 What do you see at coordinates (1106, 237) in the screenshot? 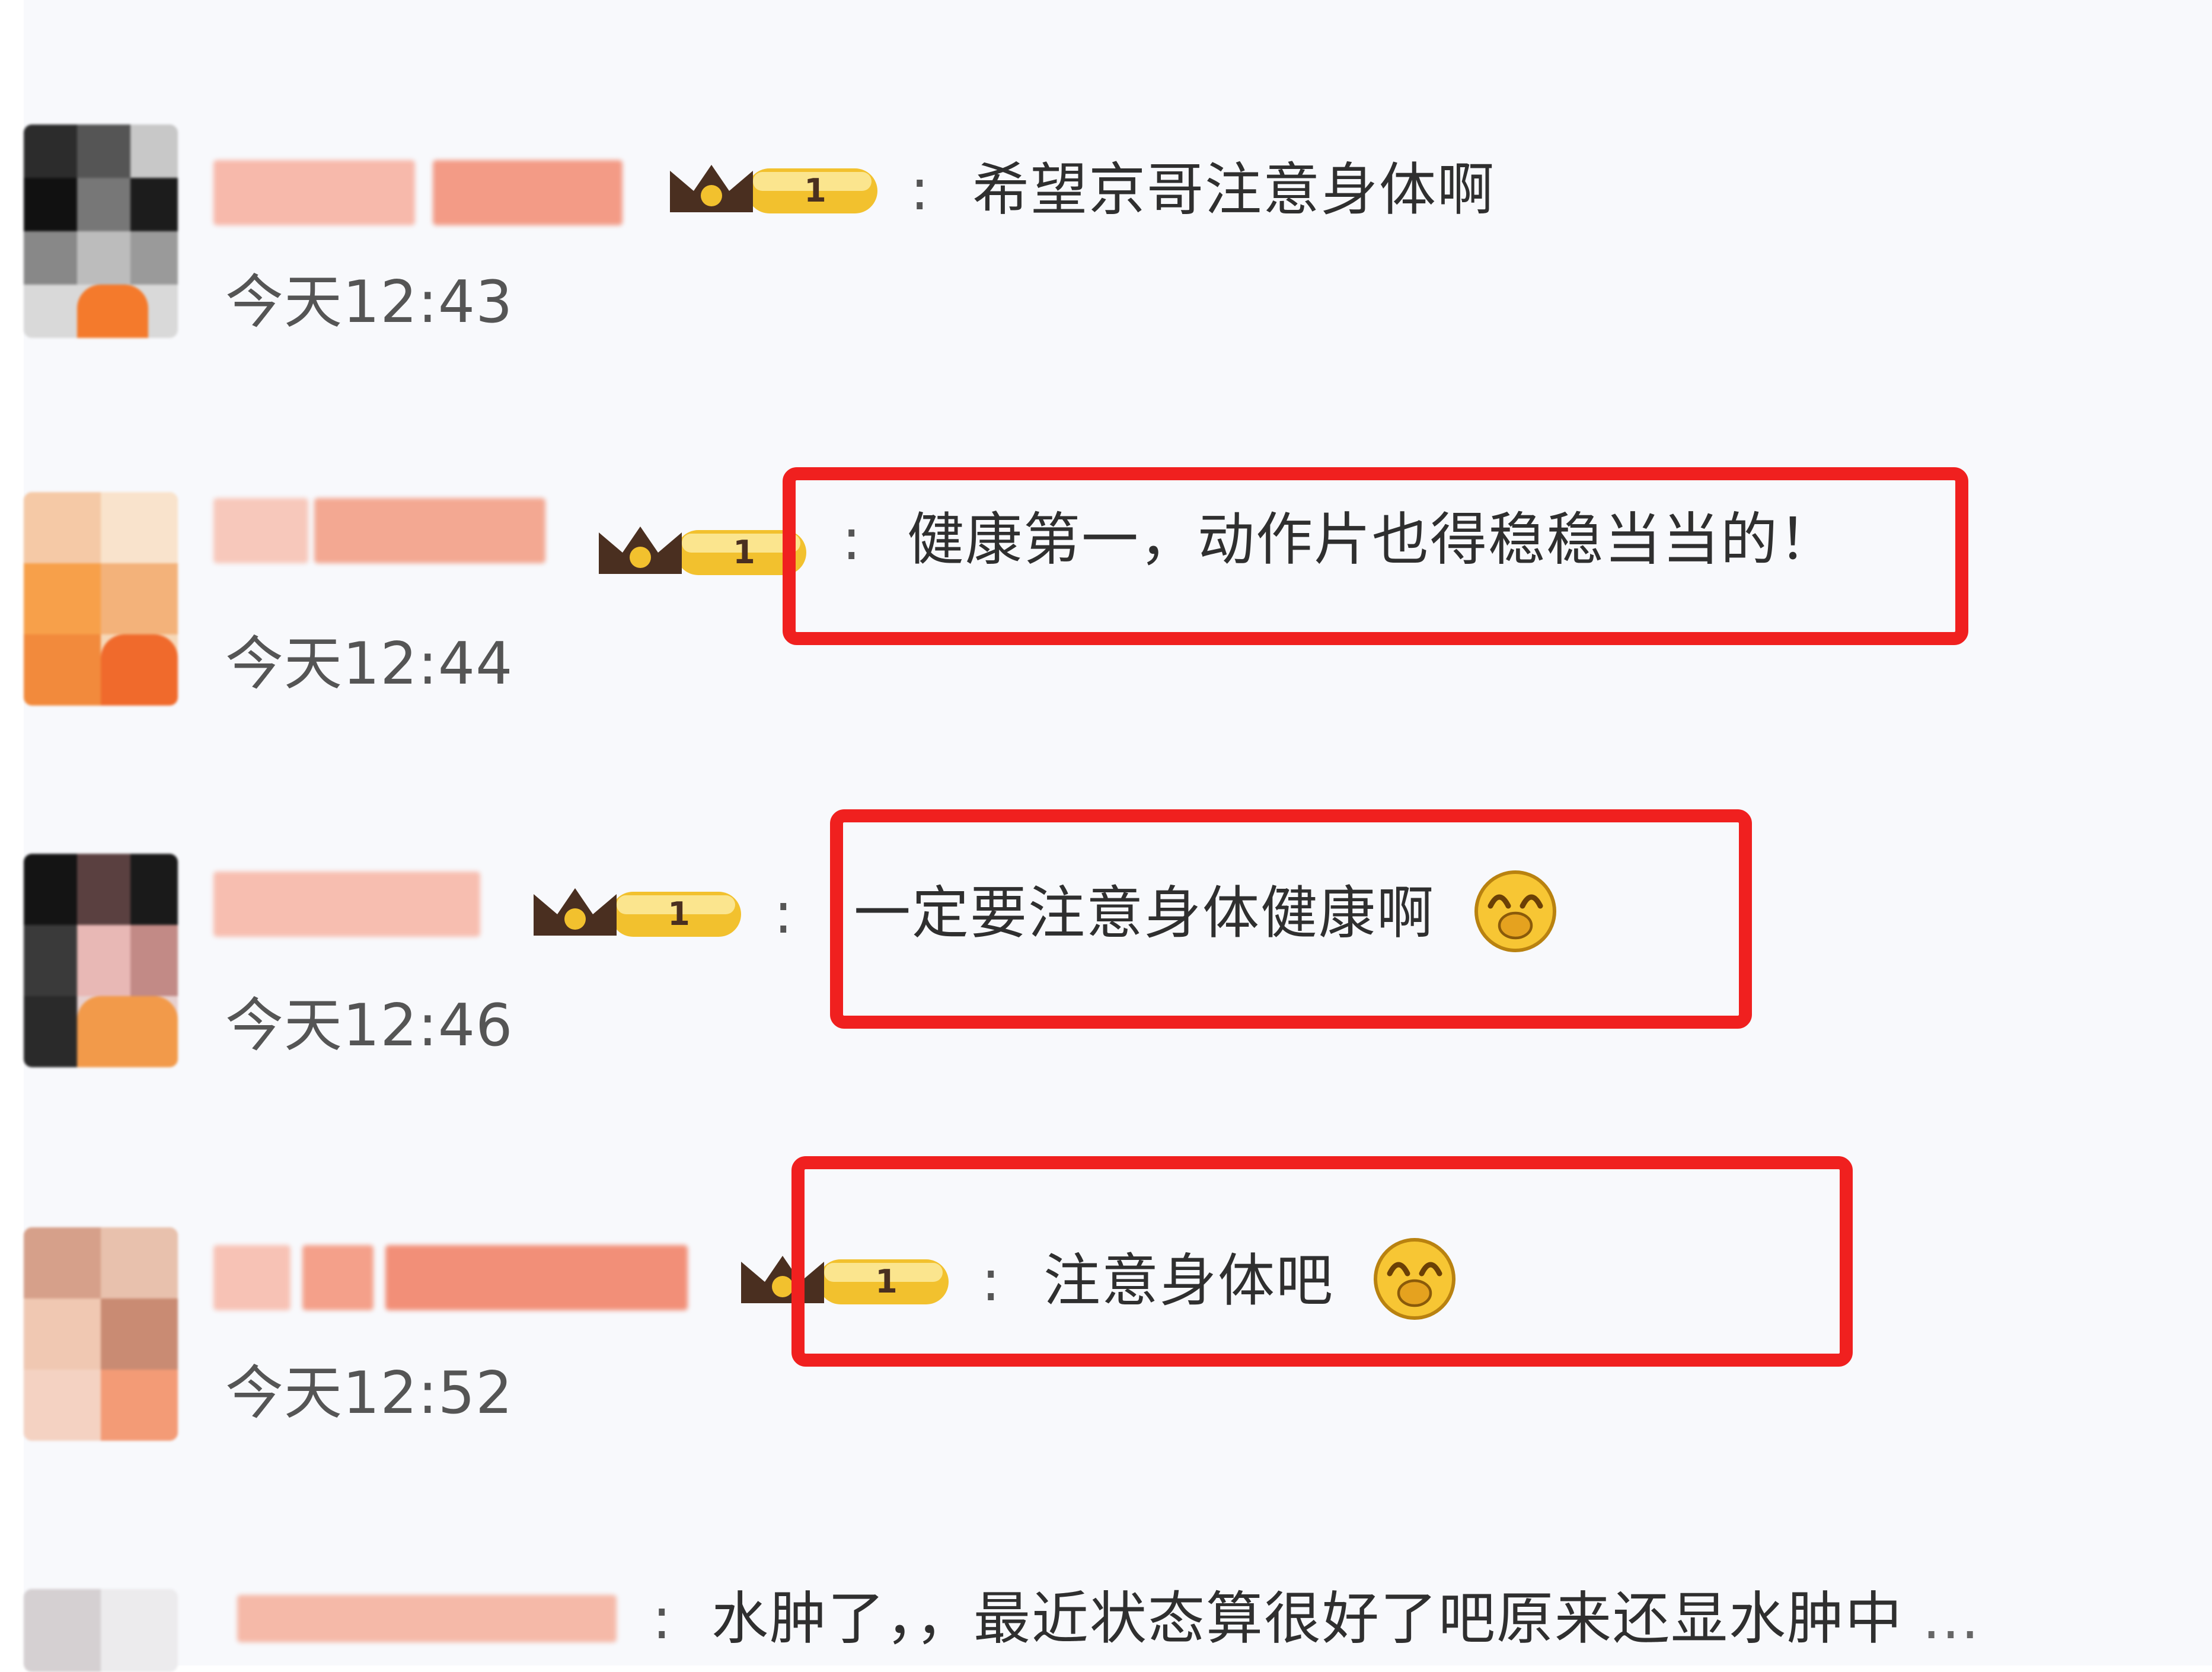
I see `comment-item: 1 : 希望京哥注意身体啊 今天12:43` at bounding box center [1106, 237].